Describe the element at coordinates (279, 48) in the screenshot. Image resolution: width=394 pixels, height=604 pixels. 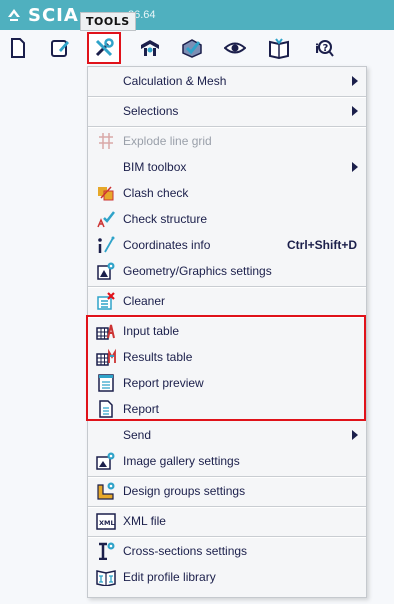
I see `book-icon` at that location.